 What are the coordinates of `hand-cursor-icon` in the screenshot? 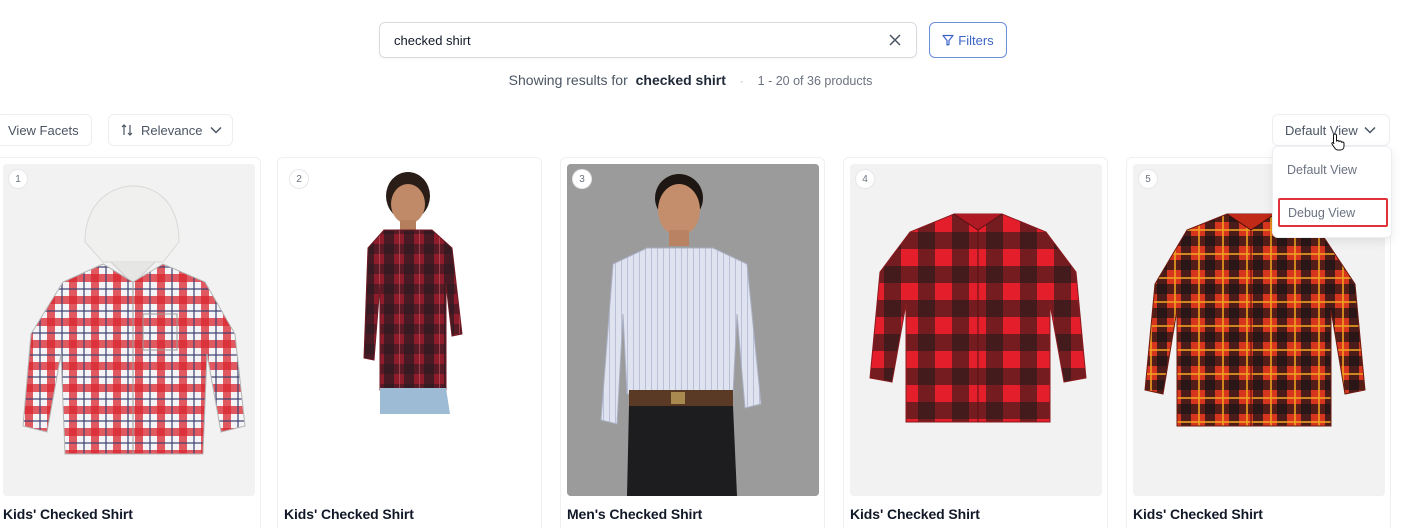 It's located at (1338, 142).